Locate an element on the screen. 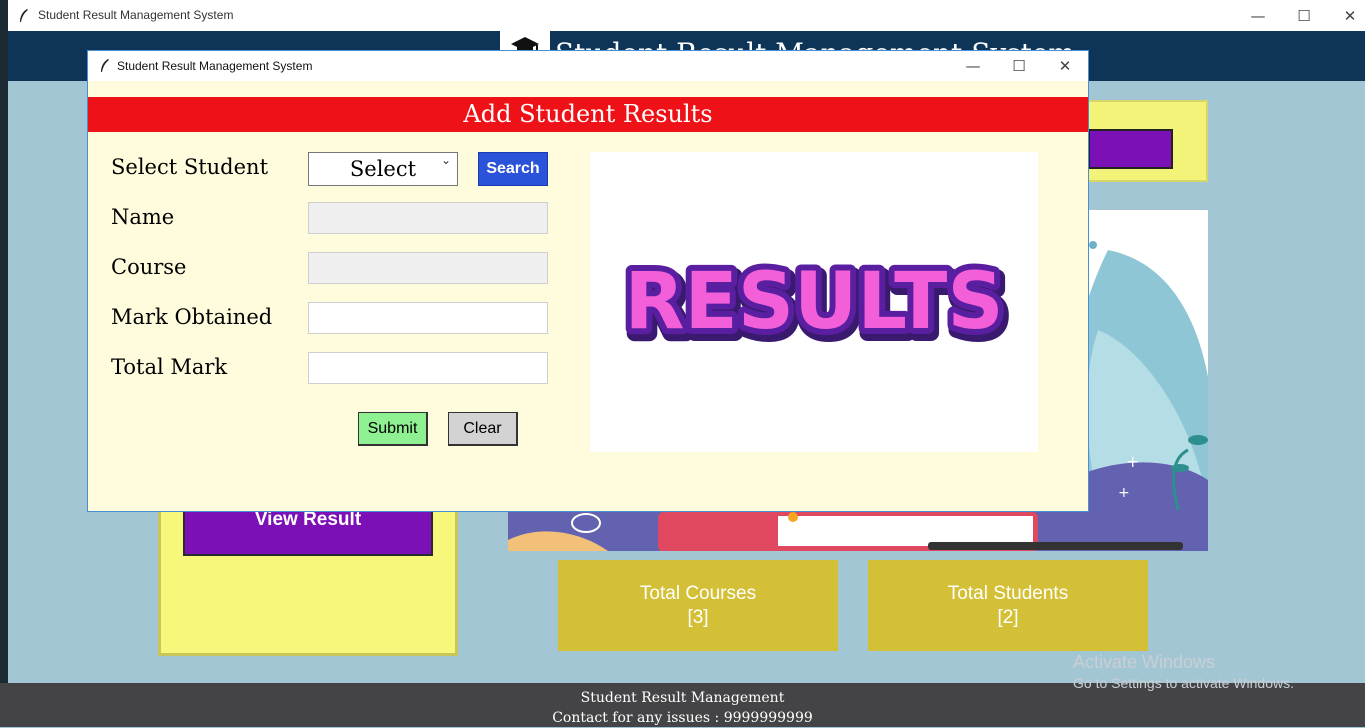  total-mark-label: Total Mark is located at coordinates (169, 367).